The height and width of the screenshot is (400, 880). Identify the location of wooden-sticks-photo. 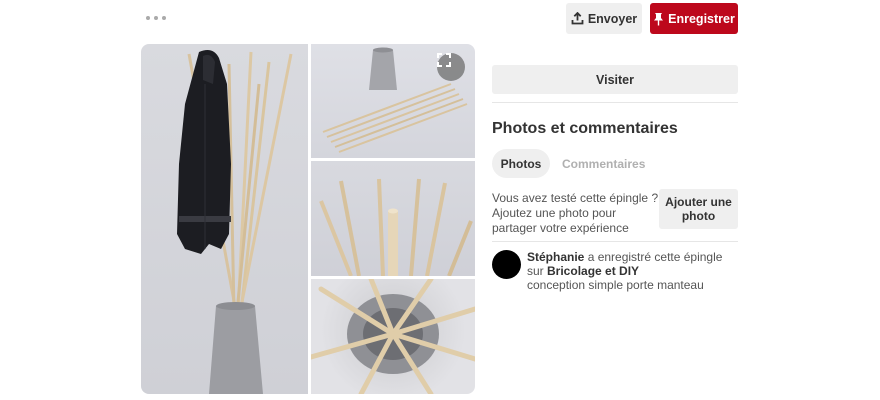
(393, 218).